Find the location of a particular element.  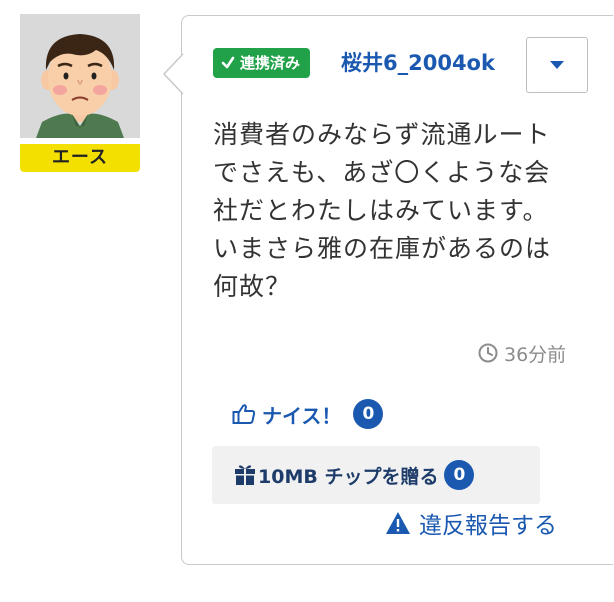

send-chip-button: 10MB チップを贈る 0 is located at coordinates (376, 475).